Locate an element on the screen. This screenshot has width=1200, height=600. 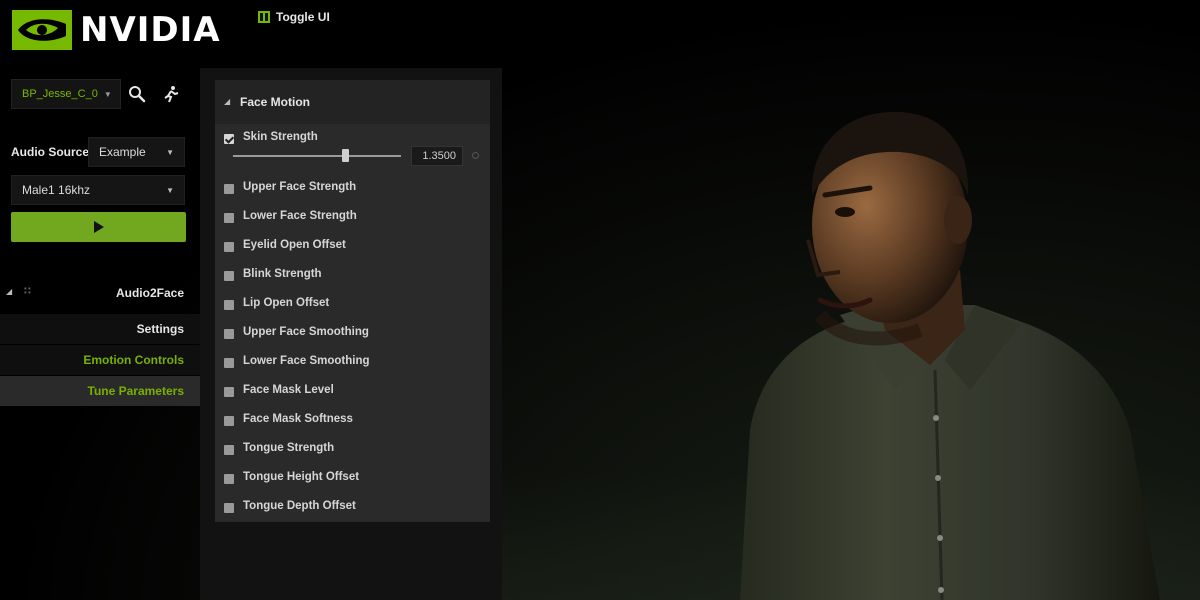
drag-handle-icon: ∷ is located at coordinates (28, 291).